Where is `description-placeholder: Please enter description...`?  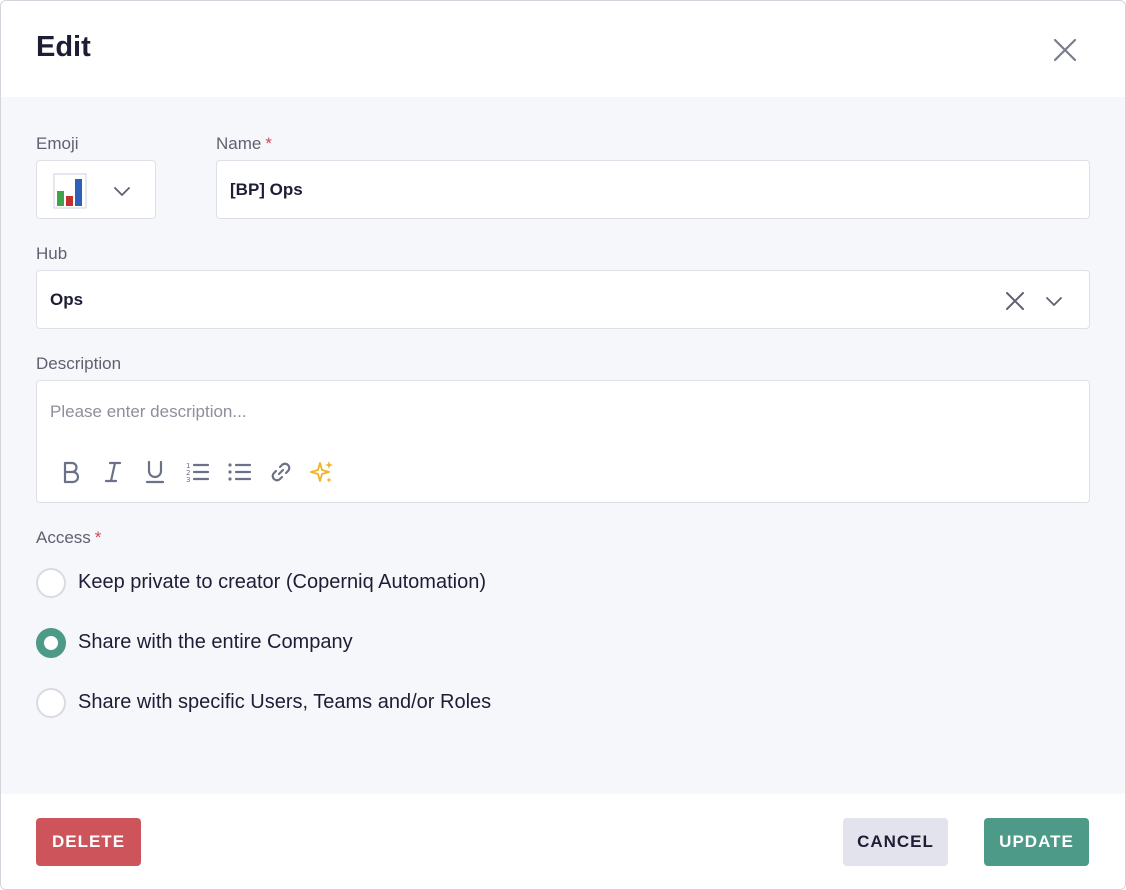
description-placeholder: Please enter description... is located at coordinates (148, 411).